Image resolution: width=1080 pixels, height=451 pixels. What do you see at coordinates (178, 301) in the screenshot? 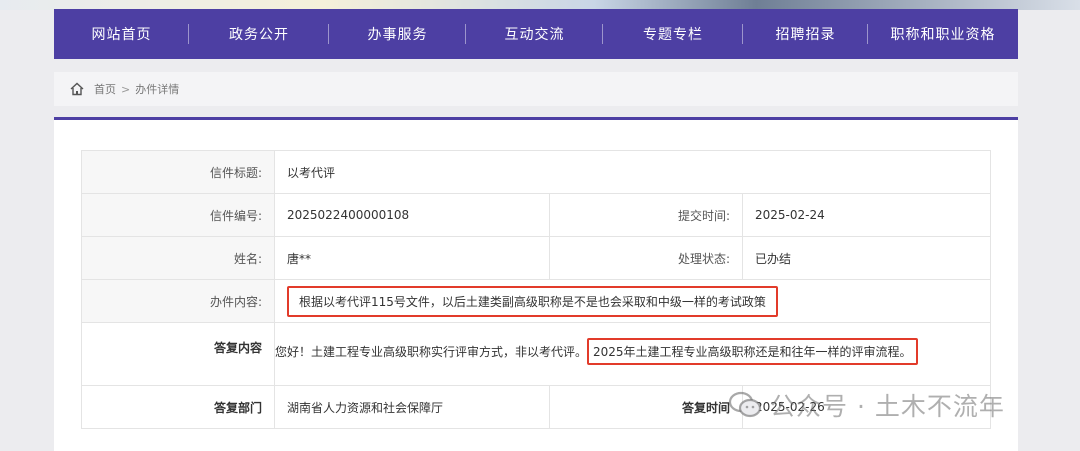
I see `content-label: 办件内容:` at bounding box center [178, 301].